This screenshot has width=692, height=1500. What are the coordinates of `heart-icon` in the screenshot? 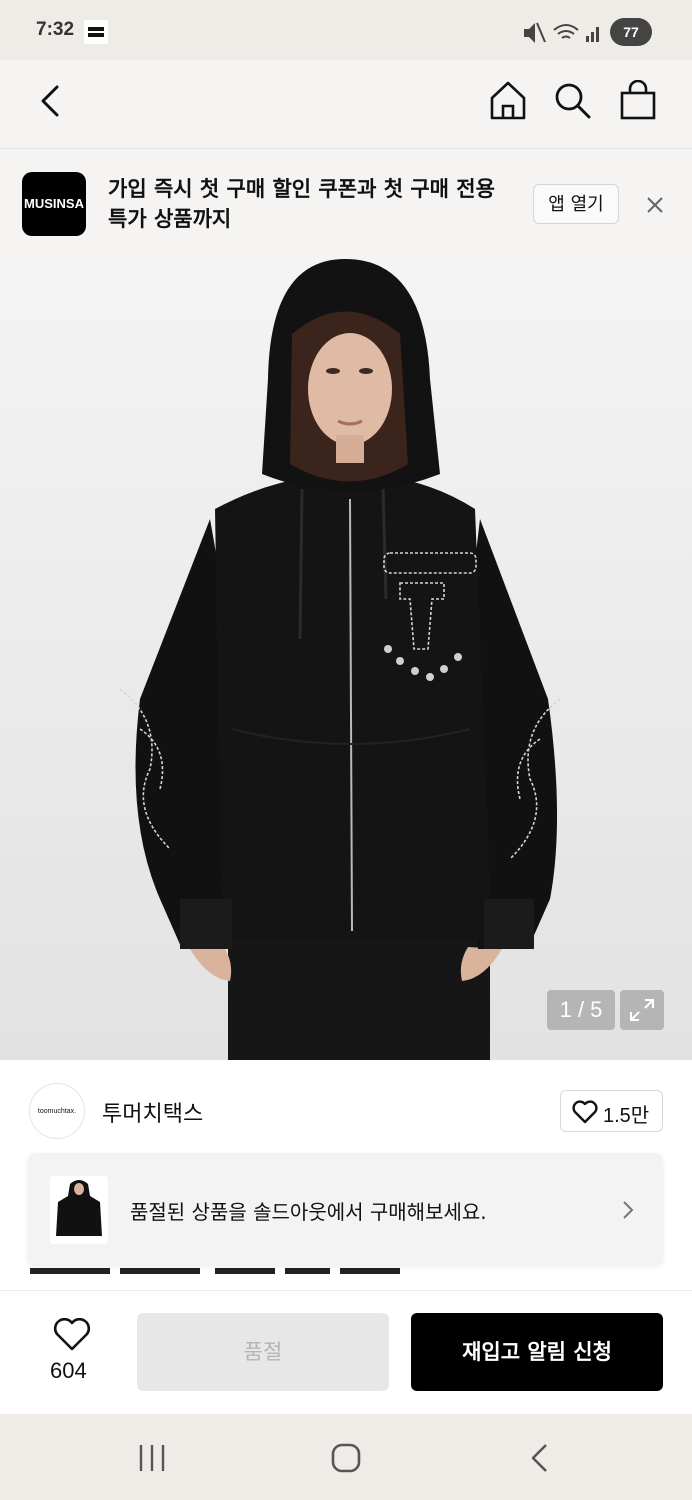 It's located at (585, 1112).